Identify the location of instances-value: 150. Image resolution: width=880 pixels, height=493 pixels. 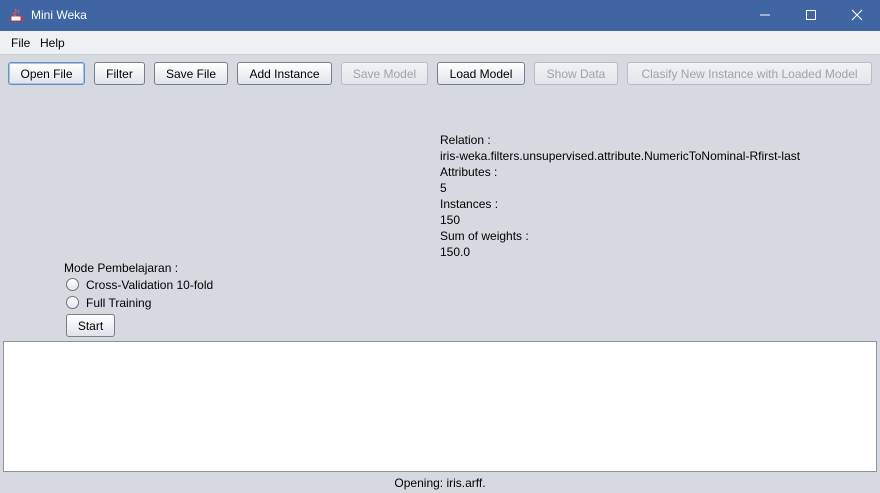
(450, 220).